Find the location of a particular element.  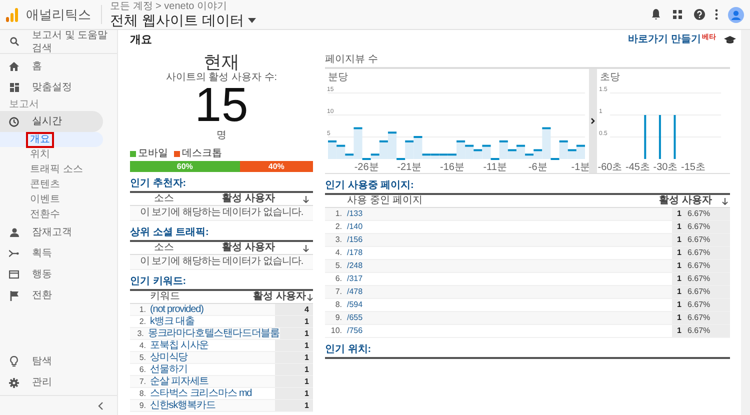

section-heading: 상위 소셜 트래픽: is located at coordinates (170, 232).